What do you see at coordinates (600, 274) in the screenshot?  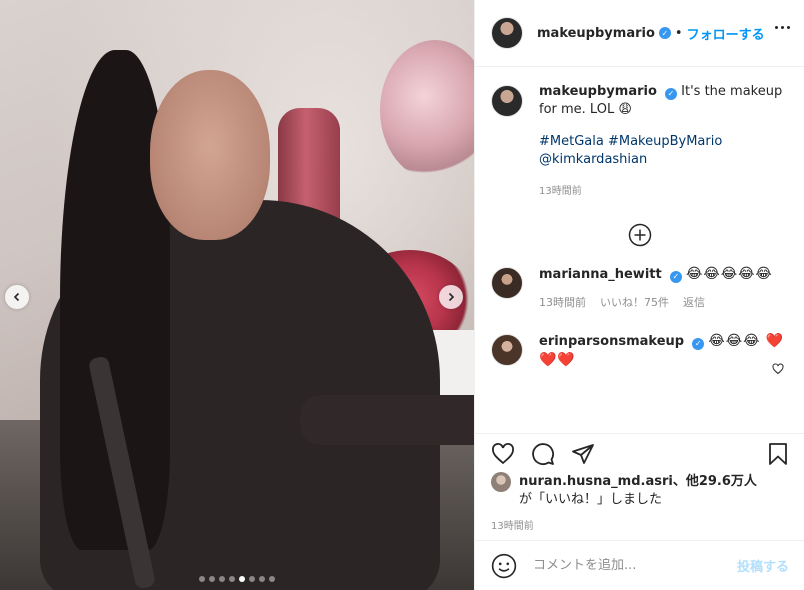 I see `commenter-username: marianna_hewitt` at bounding box center [600, 274].